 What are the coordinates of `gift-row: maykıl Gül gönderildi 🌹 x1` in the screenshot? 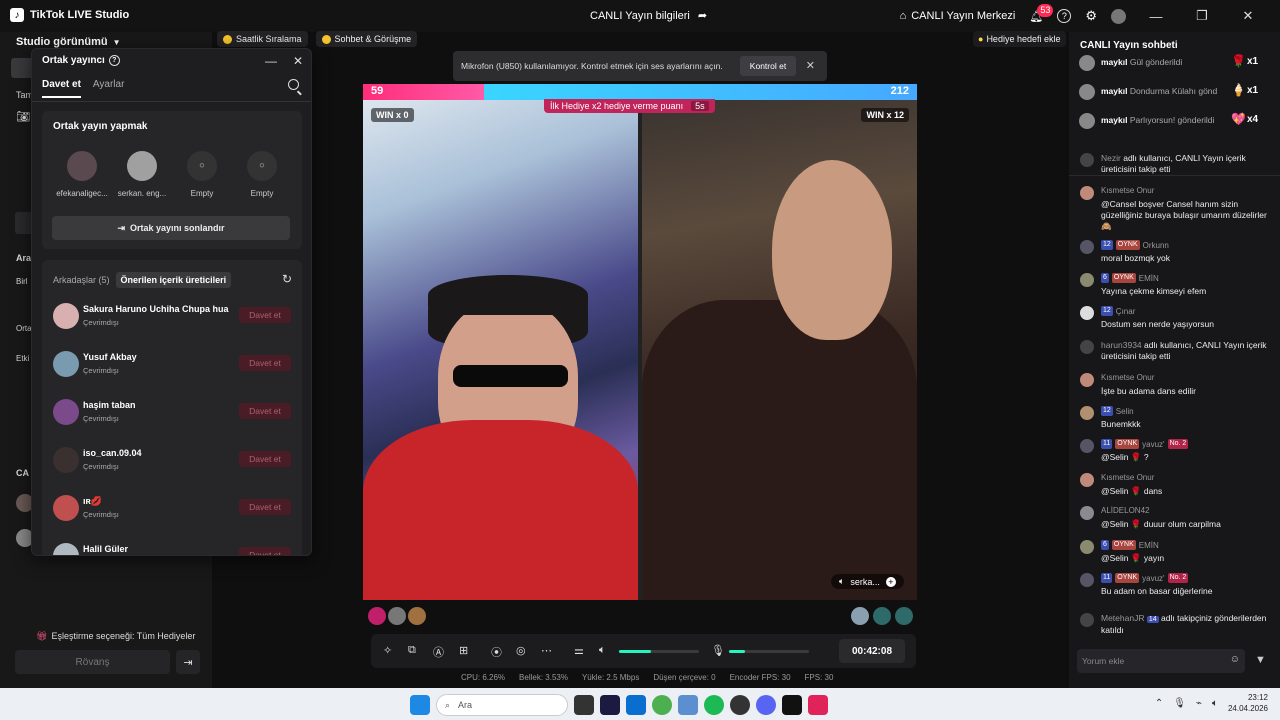 It's located at (1174, 63).